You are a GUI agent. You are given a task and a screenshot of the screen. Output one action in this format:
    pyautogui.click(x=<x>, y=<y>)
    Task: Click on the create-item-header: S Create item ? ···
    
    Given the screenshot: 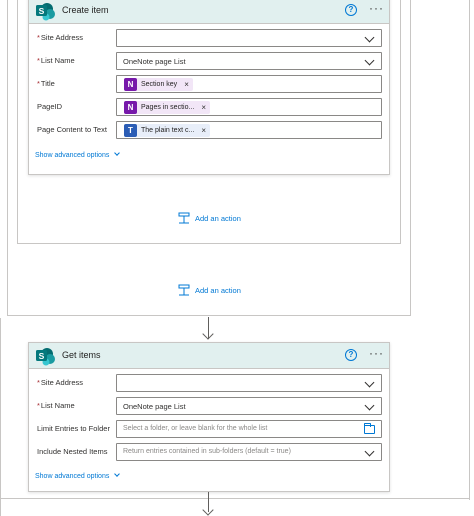 What is the action you would take?
    pyautogui.click(x=209, y=12)
    